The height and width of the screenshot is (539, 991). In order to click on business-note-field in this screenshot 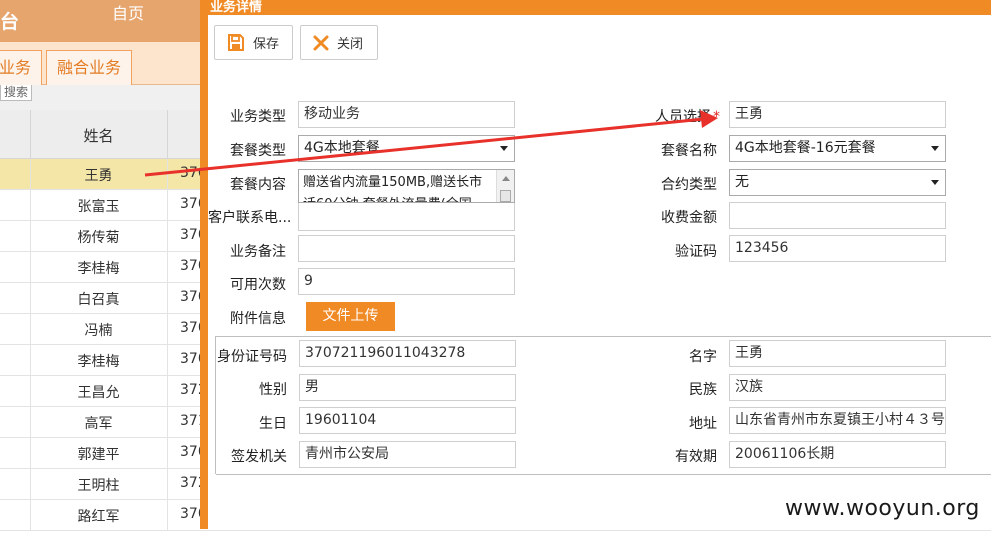, I will do `click(406, 248)`.